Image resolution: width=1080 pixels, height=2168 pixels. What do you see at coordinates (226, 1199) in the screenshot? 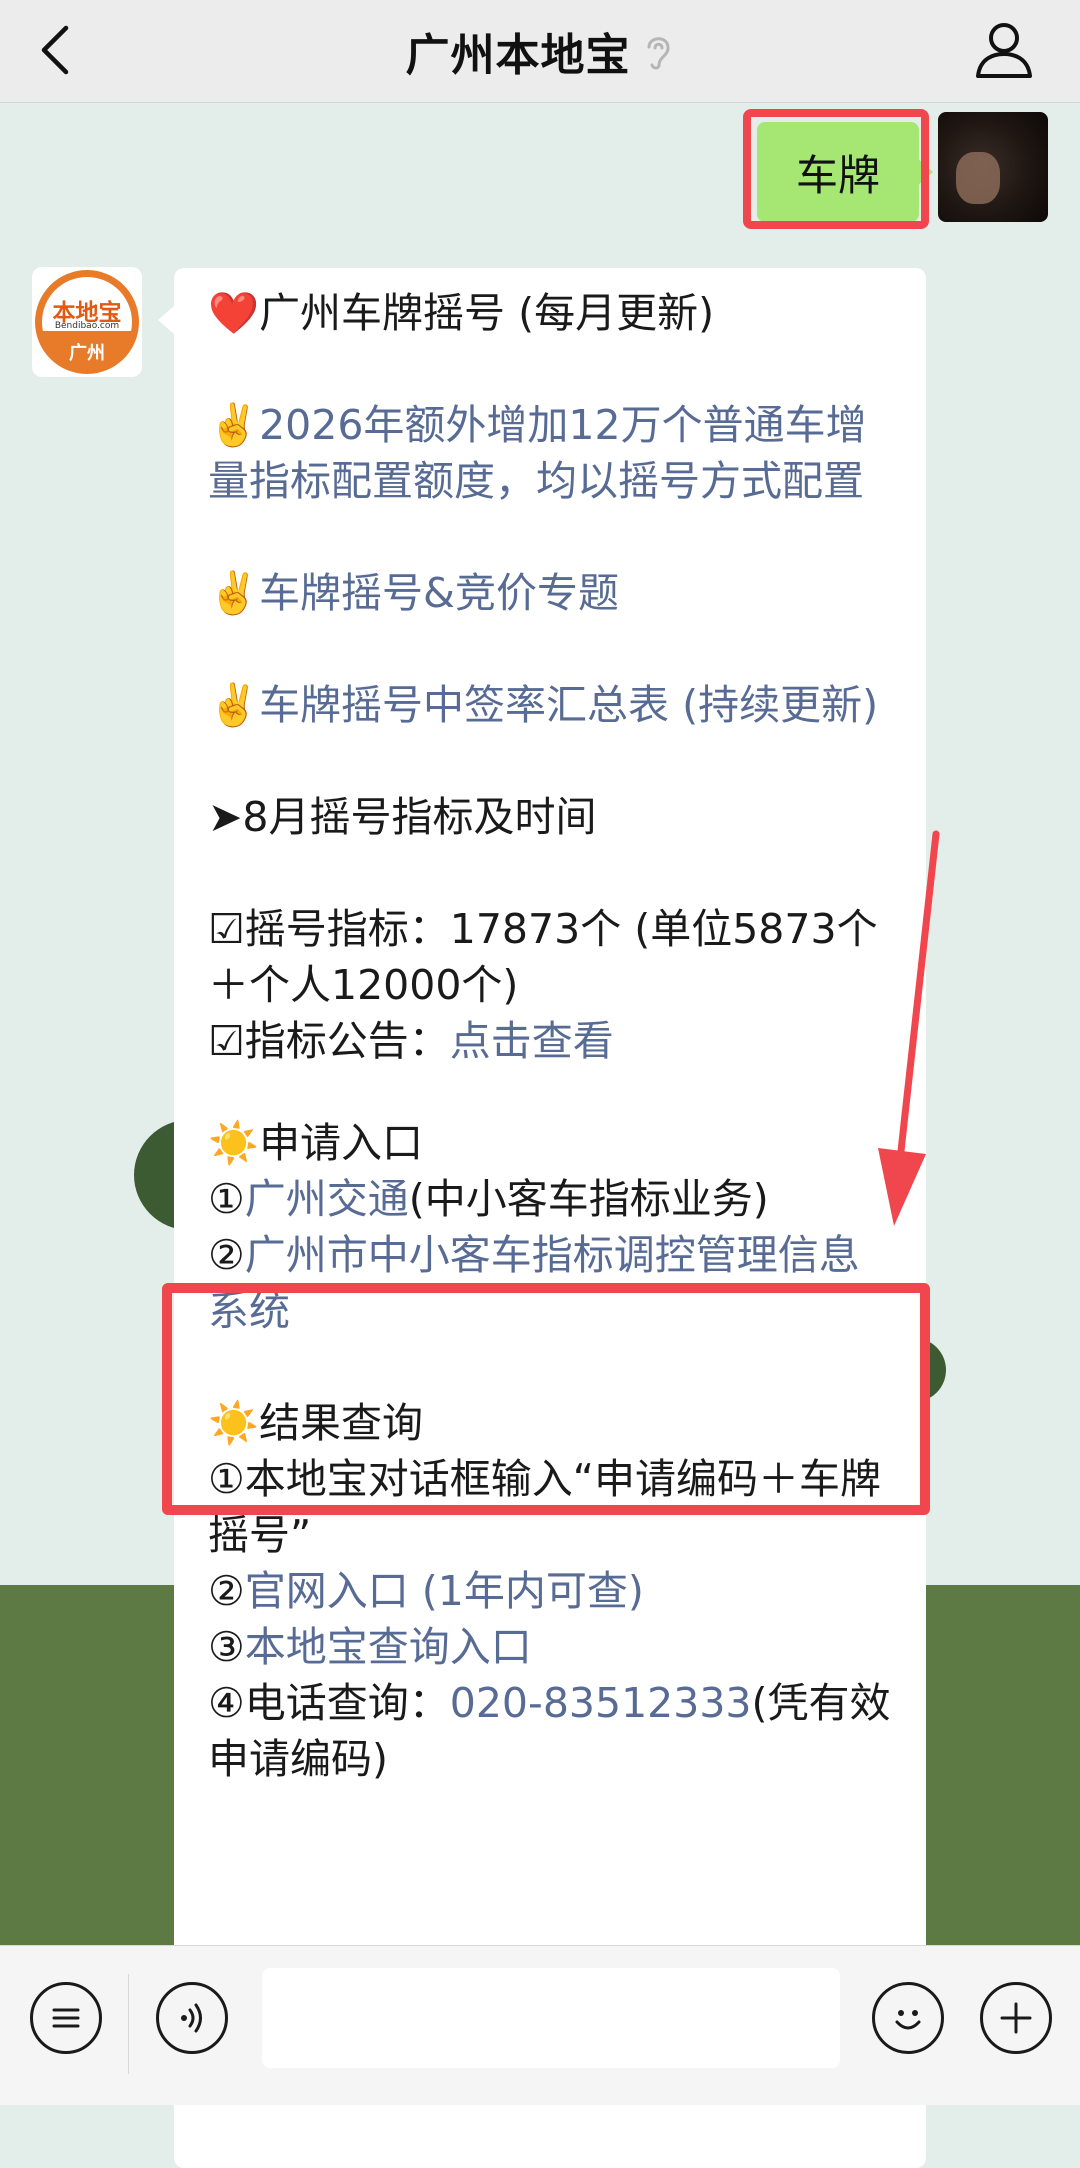
I see `circled-number-1: ①` at bounding box center [226, 1199].